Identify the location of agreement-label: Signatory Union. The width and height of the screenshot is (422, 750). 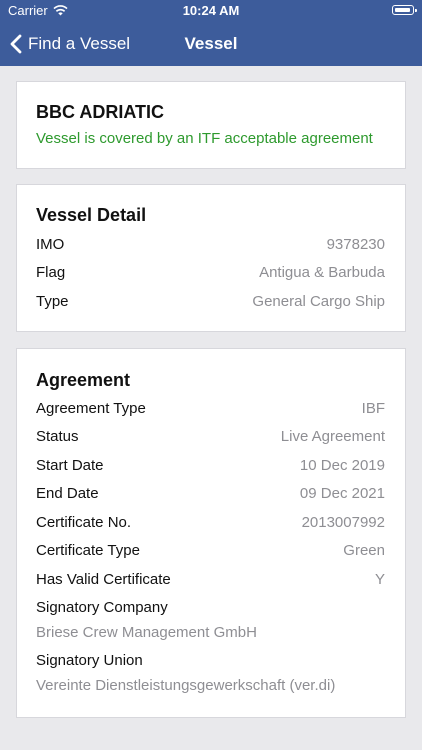
(89, 660).